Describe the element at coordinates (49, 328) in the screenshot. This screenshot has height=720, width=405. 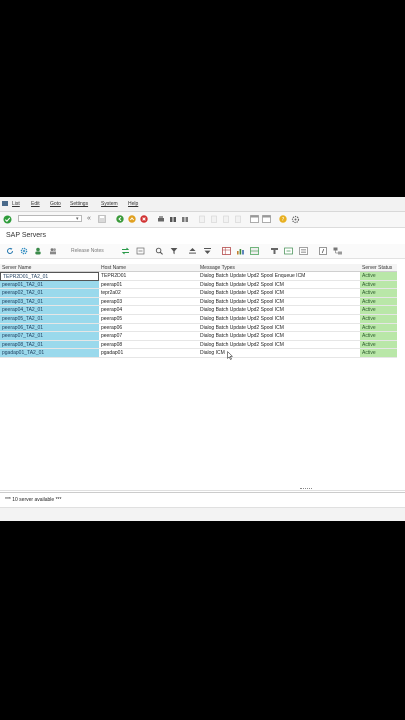
I see `server-name-cell: peerap06_TA2_01` at that location.